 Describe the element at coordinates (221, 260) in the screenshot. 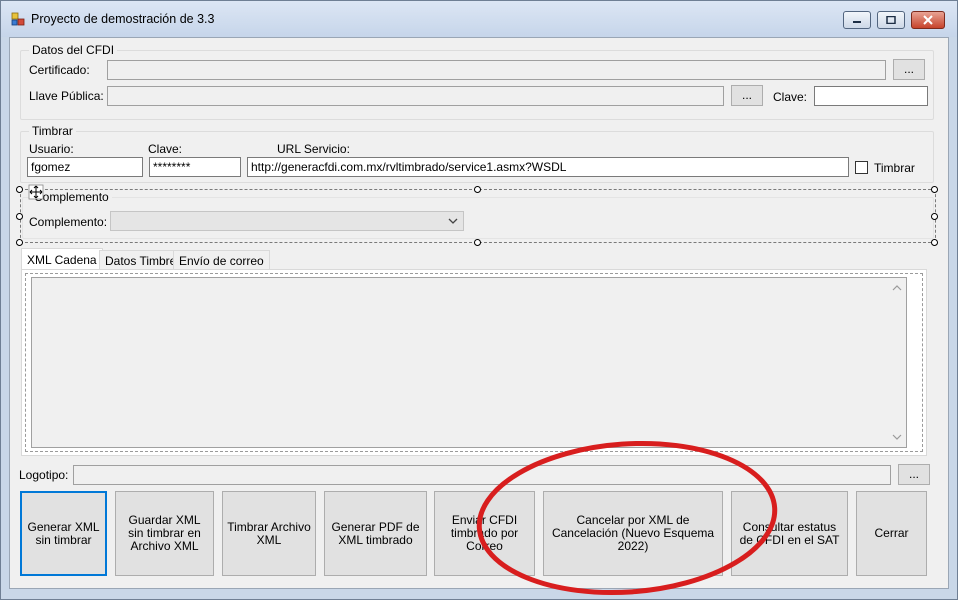

I see `tab-envio-correo: Envío de correo` at that location.